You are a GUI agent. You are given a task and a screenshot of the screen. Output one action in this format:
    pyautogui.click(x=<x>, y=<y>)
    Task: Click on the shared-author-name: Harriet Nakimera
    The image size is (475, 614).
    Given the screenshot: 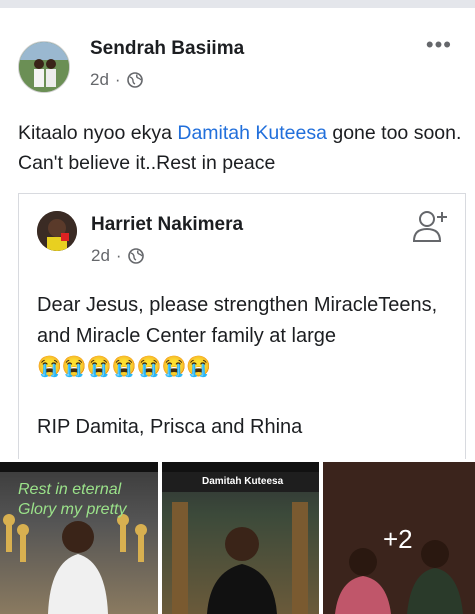 What is the action you would take?
    pyautogui.click(x=167, y=225)
    